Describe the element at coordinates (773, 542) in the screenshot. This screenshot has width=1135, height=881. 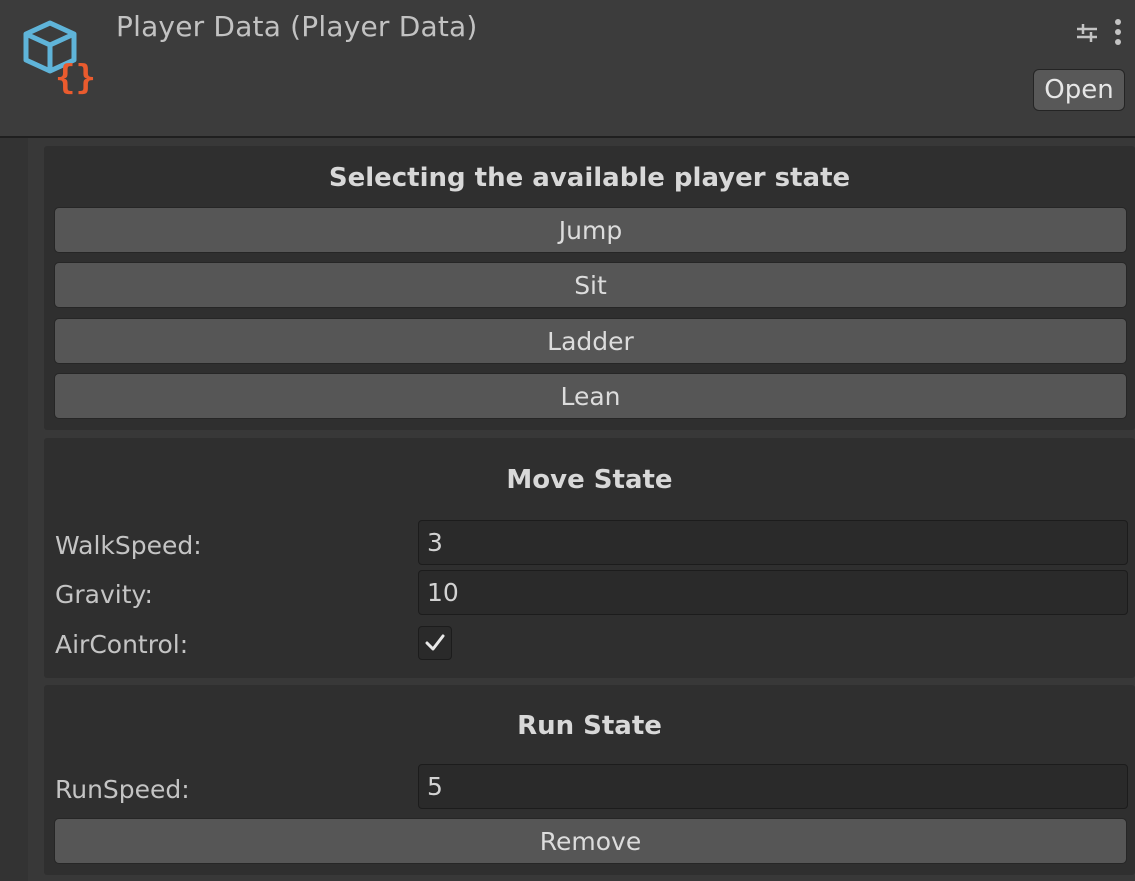
I see `walk-speed-input: 3` at that location.